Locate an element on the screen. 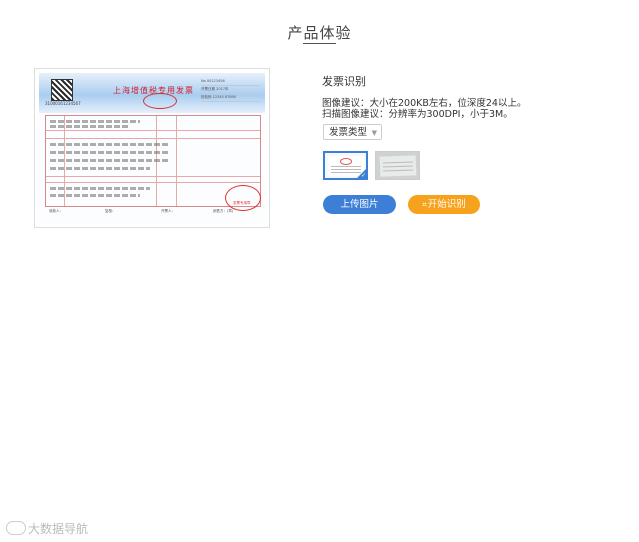 Image resolution: width=639 pixels, height=542 pixels. panel-title: 发票识别 is located at coordinates (344, 81).